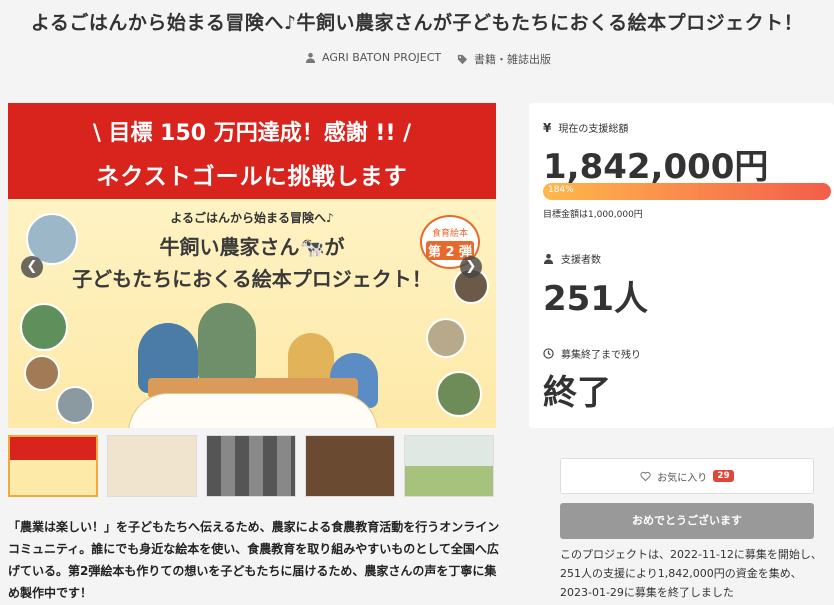 The height and width of the screenshot is (605, 834). Describe the element at coordinates (462, 59) in the screenshot. I see `tag-icon` at that location.